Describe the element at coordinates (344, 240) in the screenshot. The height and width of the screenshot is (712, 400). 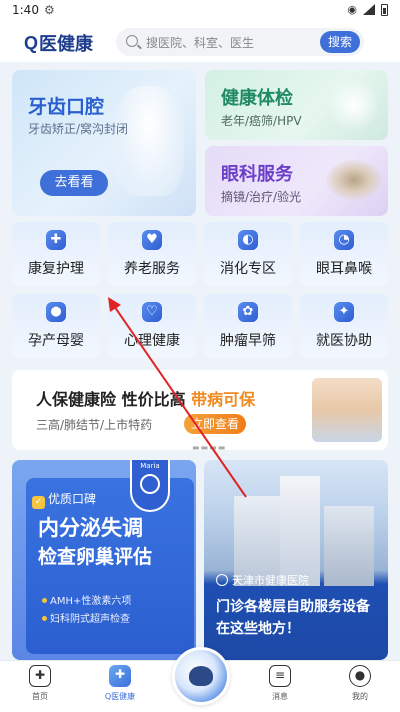
I see `ear-icon: ◔` at that location.